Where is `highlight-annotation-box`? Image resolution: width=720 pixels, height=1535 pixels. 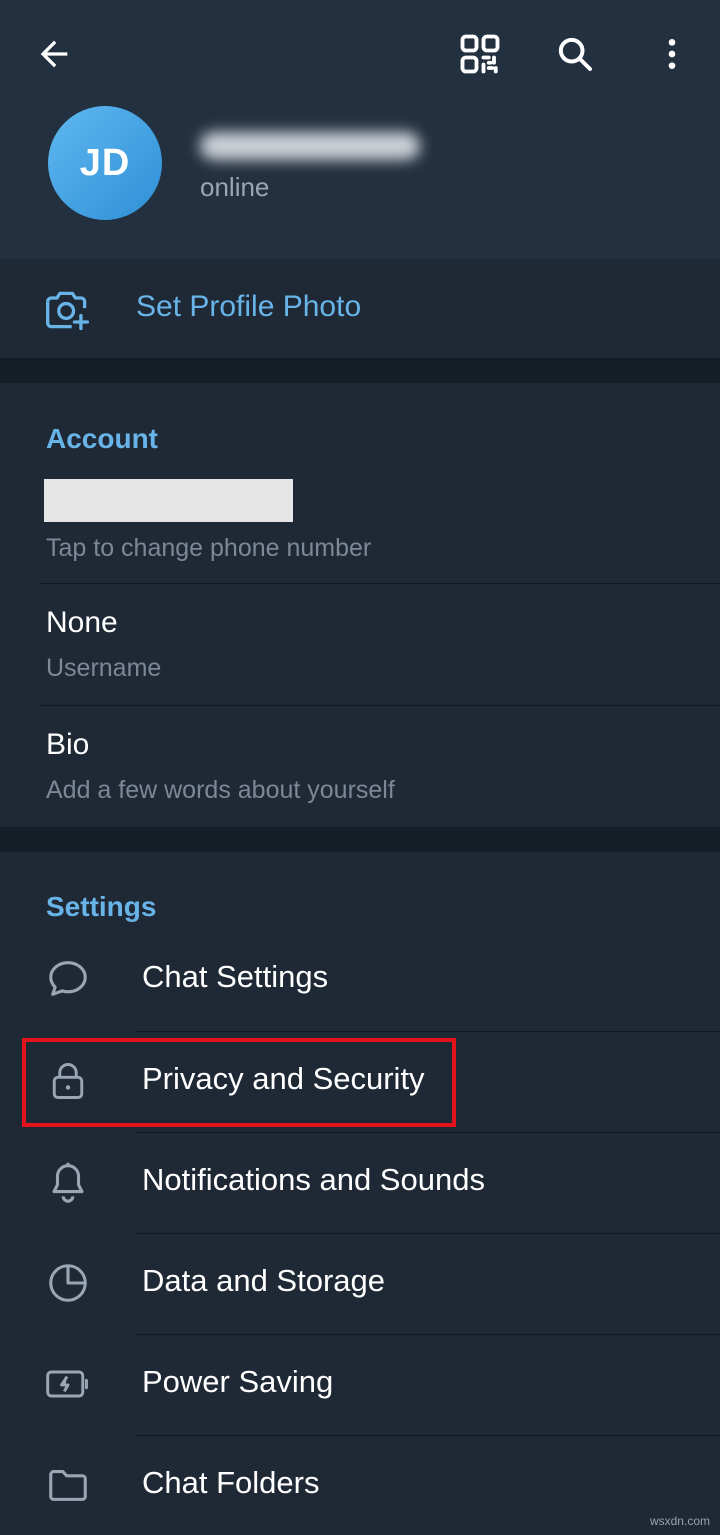 highlight-annotation-box is located at coordinates (239, 1082).